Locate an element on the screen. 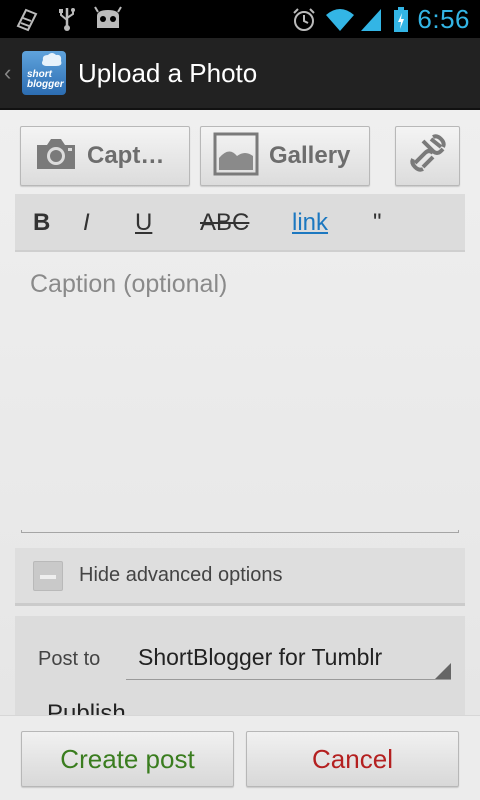 The image size is (480, 800). post-to-label: Post to is located at coordinates (69, 659).